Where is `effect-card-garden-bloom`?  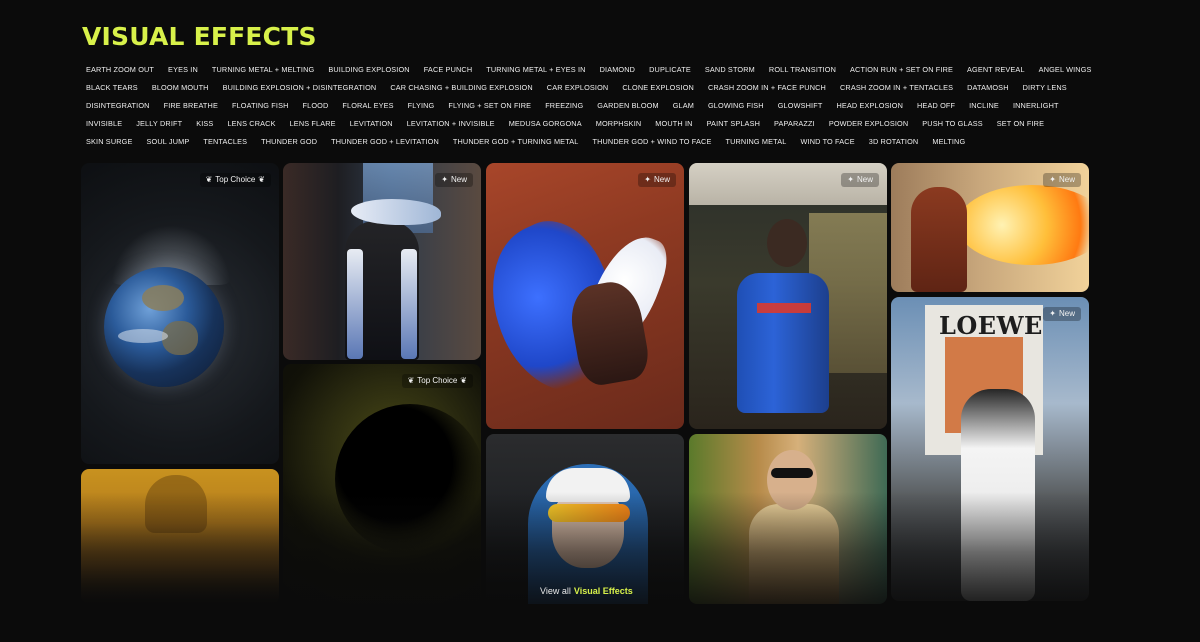
effect-card-garden-bloom is located at coordinates (788, 519).